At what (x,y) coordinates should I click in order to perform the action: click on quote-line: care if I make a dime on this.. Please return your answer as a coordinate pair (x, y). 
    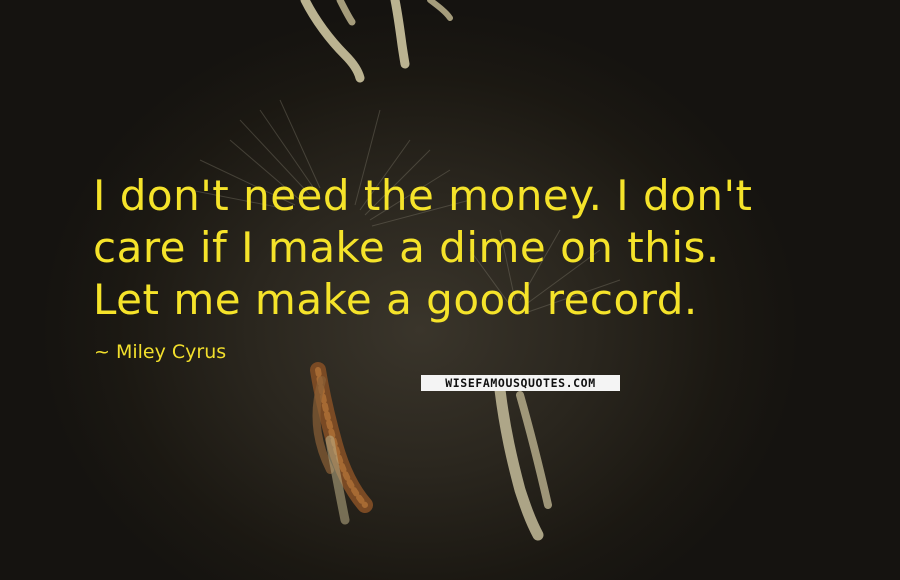
    Looking at the image, I should click on (406, 247).